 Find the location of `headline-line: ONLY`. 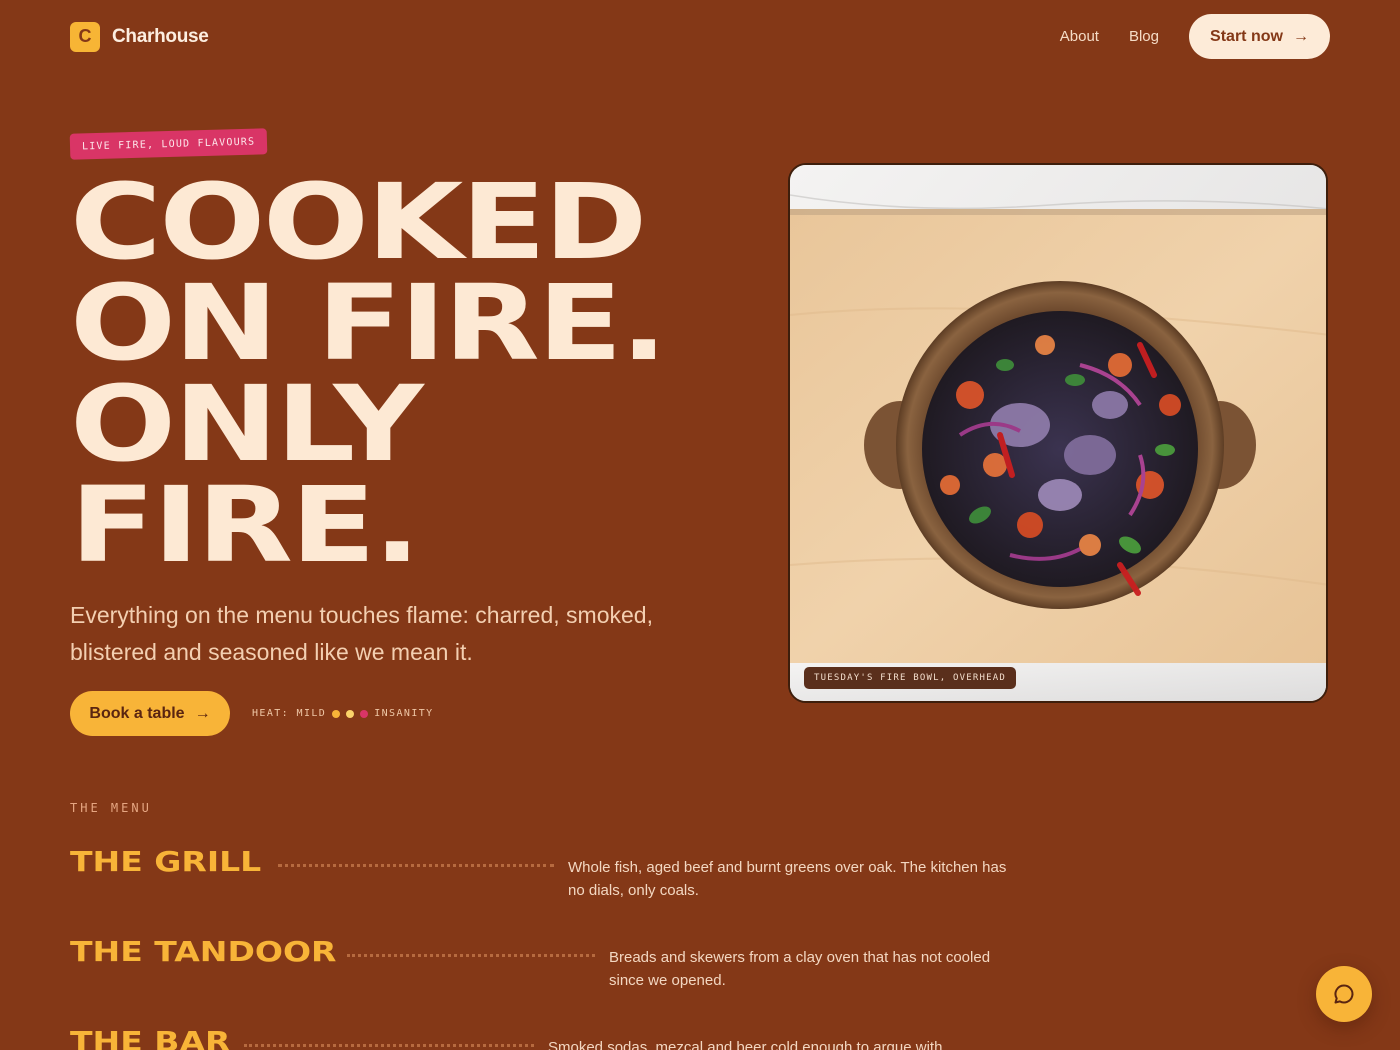

headline-line: ONLY is located at coordinates (247, 424).